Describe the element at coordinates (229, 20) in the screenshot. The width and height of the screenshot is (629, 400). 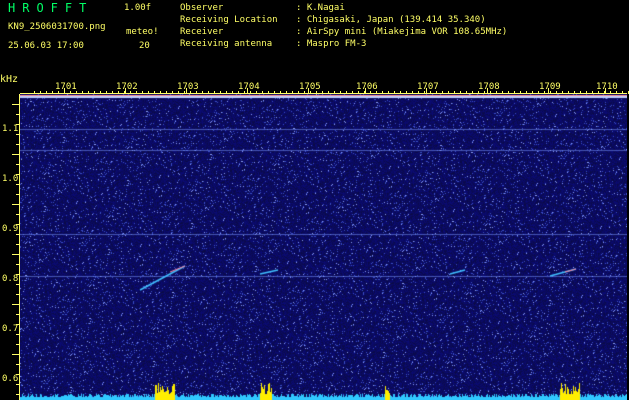
I see `info-location-label: Receiving Location` at that location.